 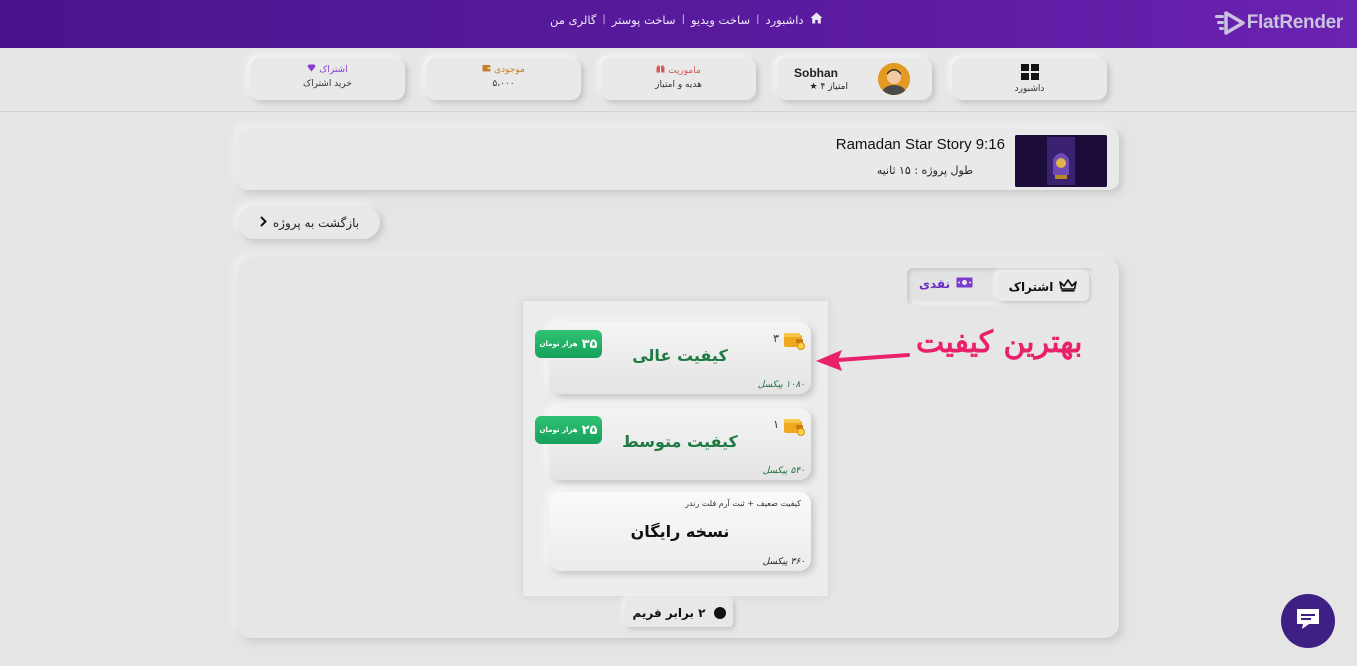 I want to click on dashboard-card: داشبورد, so click(x=1029, y=79).